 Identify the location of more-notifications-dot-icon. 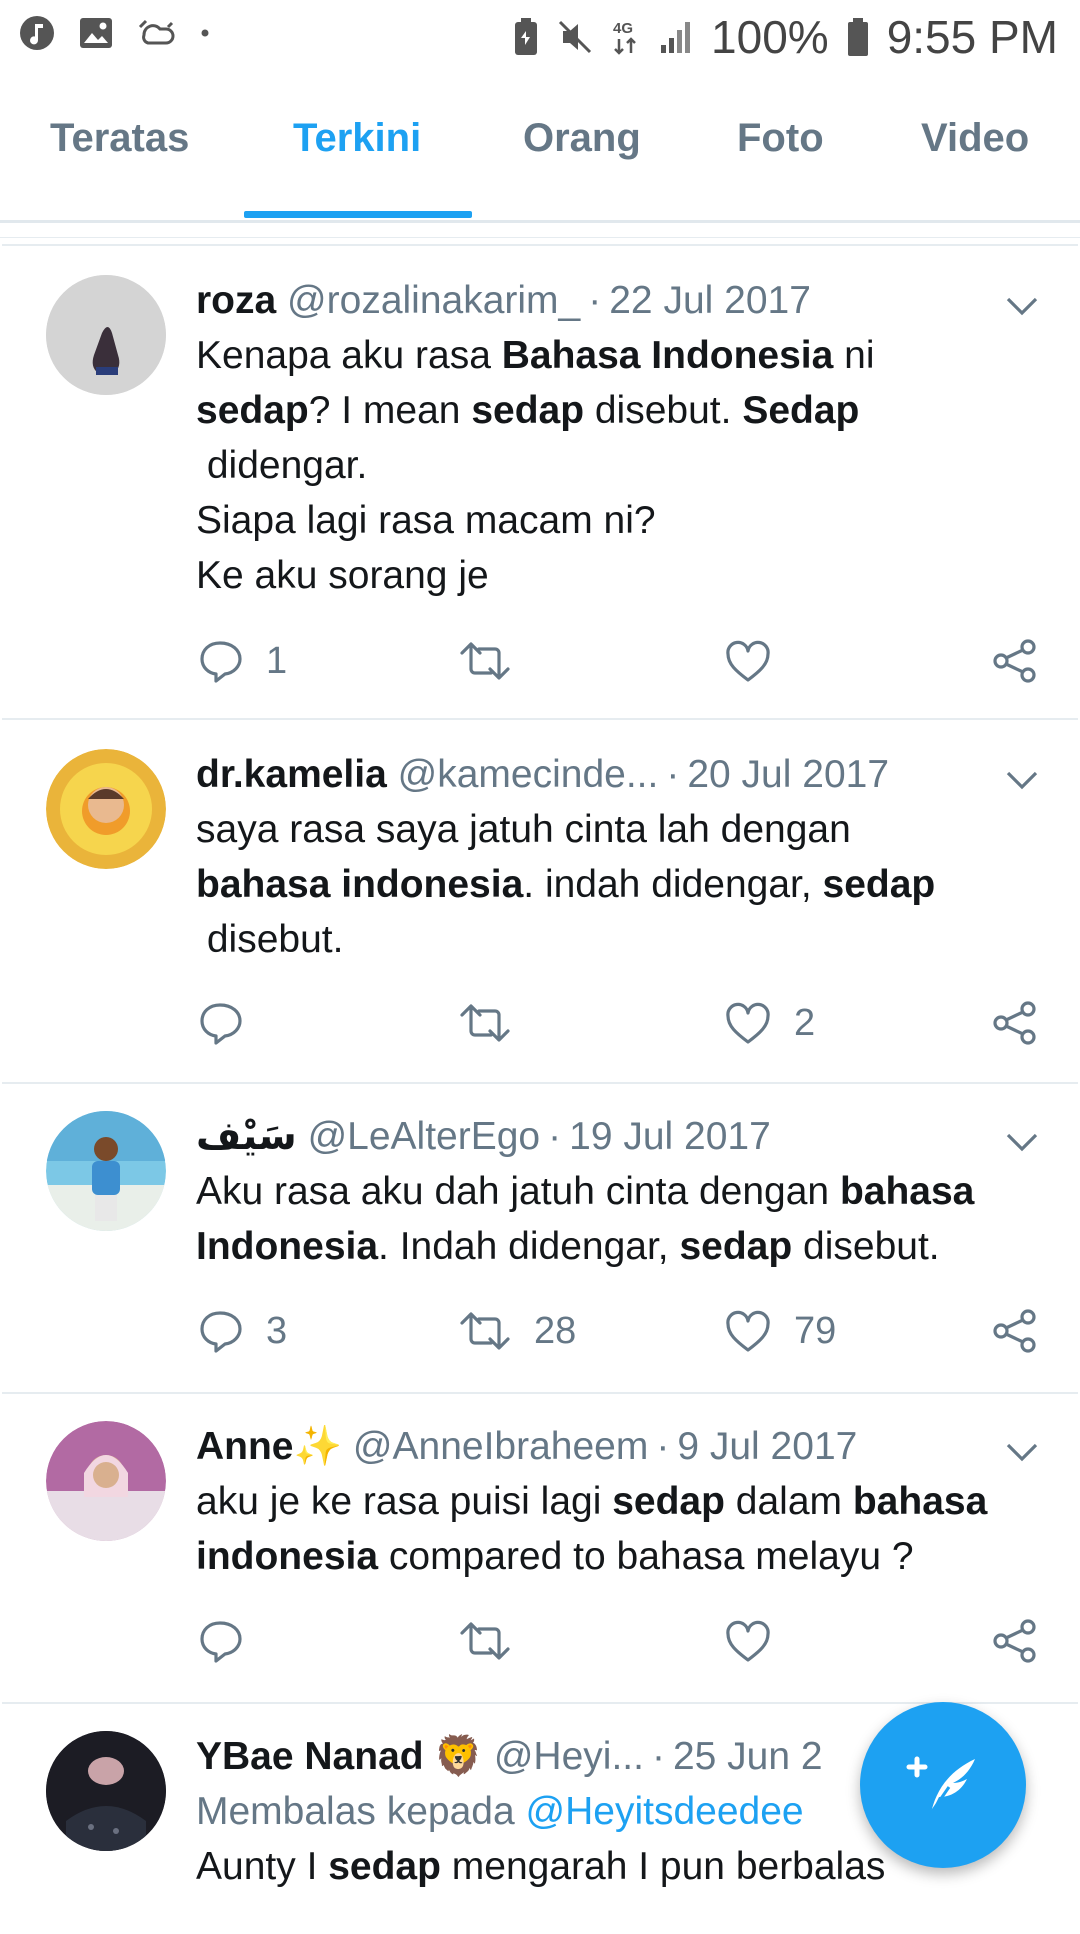
(205, 33).